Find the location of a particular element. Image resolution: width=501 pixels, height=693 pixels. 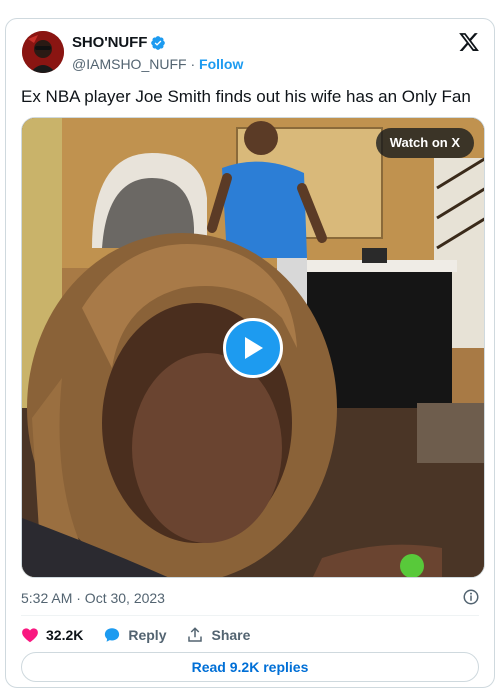

read-replies-button: Read 9.2K replies is located at coordinates (250, 667).